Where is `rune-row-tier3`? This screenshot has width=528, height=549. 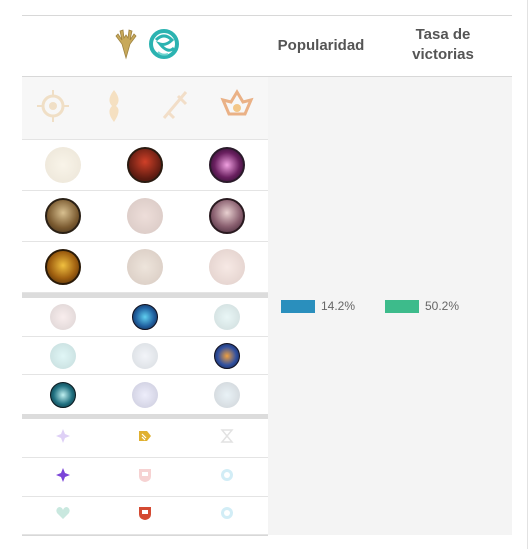 rune-row-tier3 is located at coordinates (145, 267).